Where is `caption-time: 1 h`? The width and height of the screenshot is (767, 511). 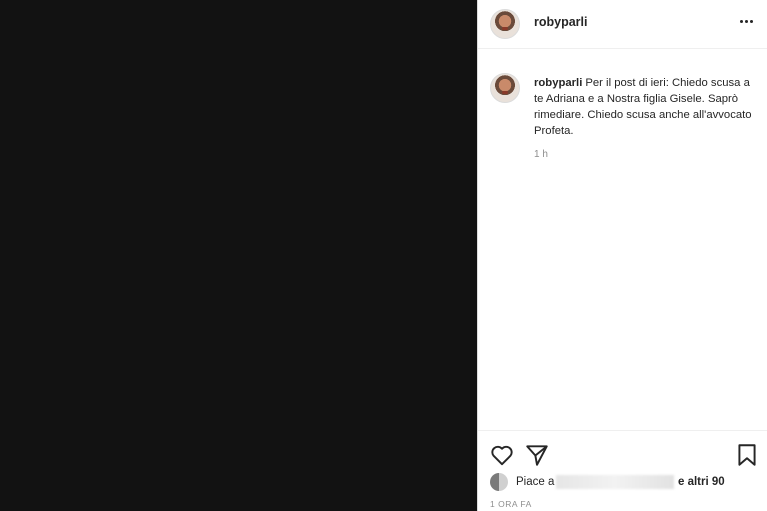
caption-time: 1 h is located at coordinates (541, 154).